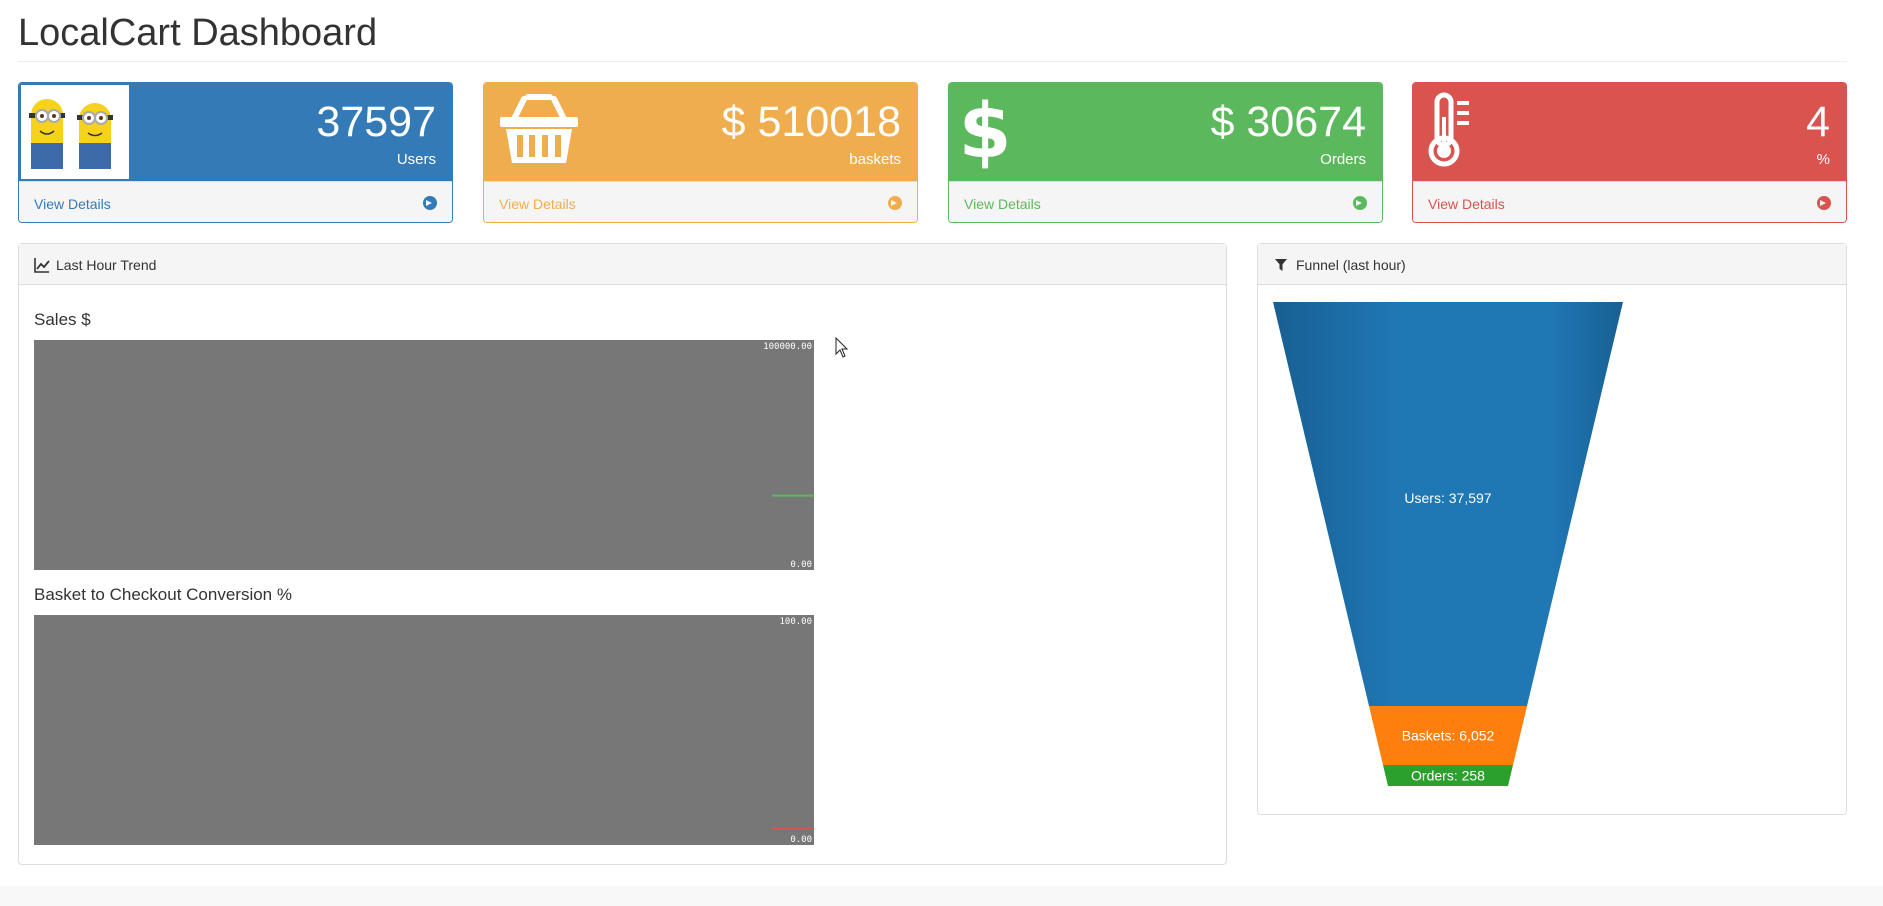 Image resolution: width=1883 pixels, height=906 pixels. Describe the element at coordinates (1818, 122) in the screenshot. I see `conversion-value: 4` at that location.